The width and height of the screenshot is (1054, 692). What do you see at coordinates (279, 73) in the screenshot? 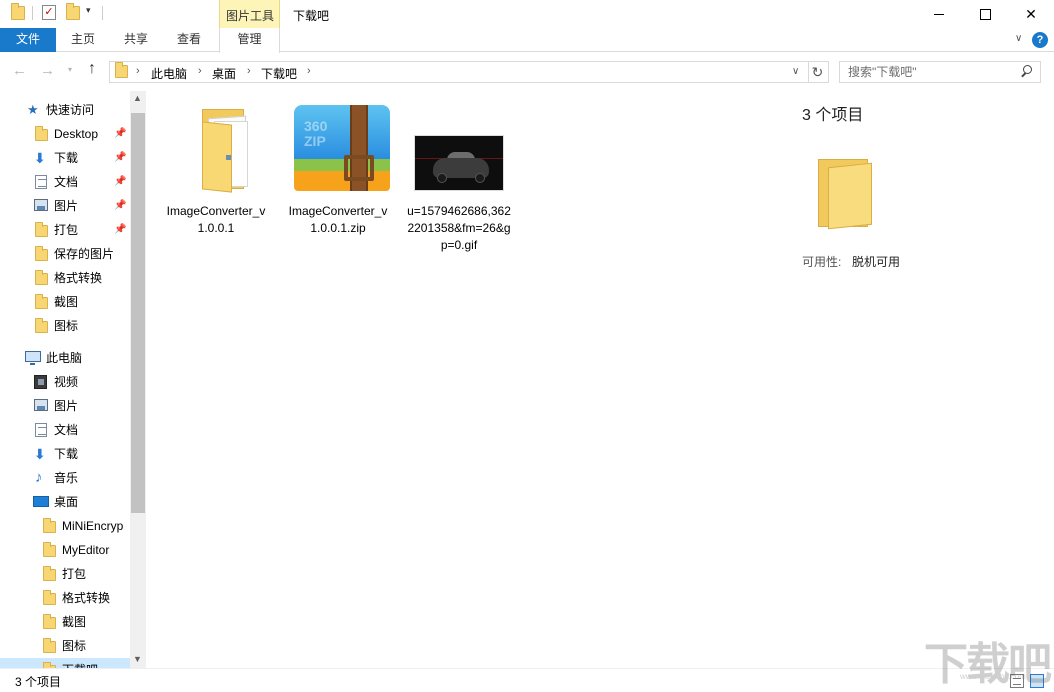
I see `breadcrumb-current: 下载吧` at bounding box center [279, 73].